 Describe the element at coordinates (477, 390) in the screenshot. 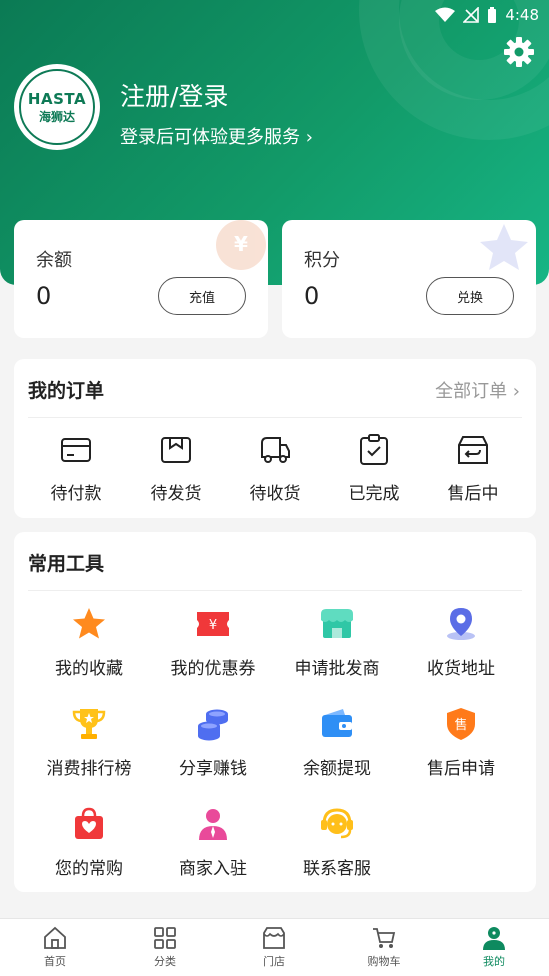

I see `all-orders-link: 全部订单 ›` at that location.